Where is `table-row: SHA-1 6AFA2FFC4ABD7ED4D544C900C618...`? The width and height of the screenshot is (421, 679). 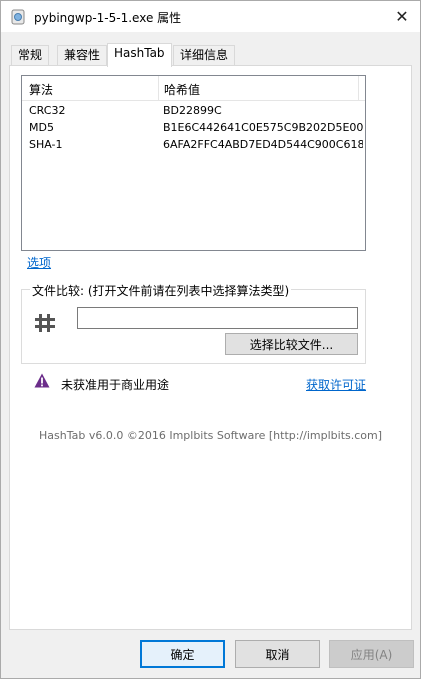
table-row: SHA-1 6AFA2FFC4ABD7ED4D544C900C618... is located at coordinates (193, 145).